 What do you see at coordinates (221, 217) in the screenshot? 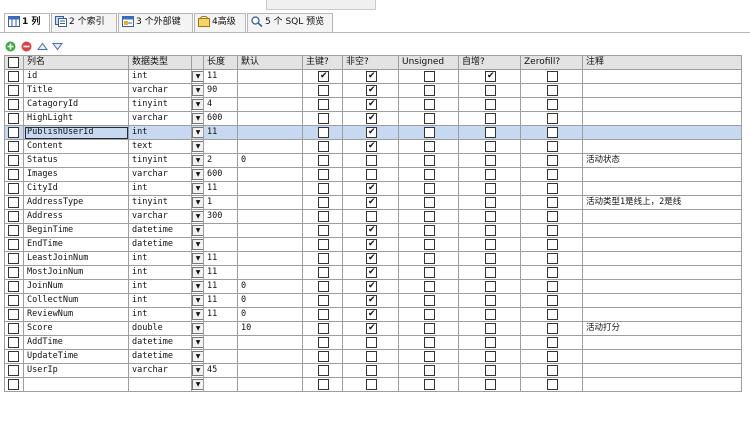
I see `length-cell: 300` at bounding box center [221, 217].